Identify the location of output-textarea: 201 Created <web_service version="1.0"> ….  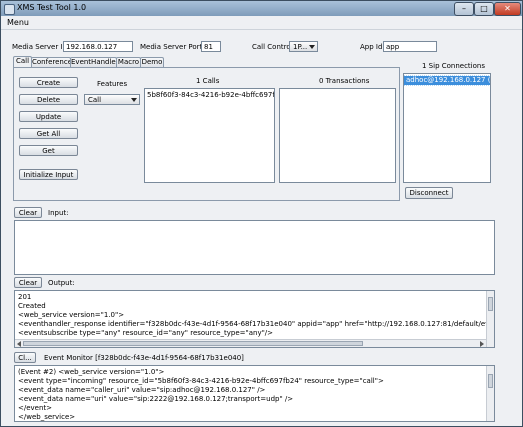
(254, 319).